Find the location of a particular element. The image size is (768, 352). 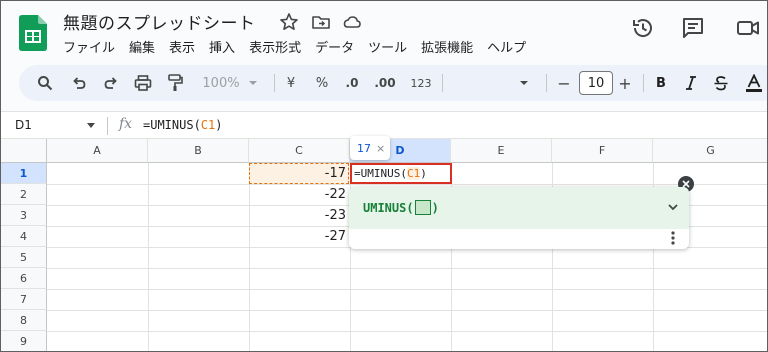

select-all-corner is located at coordinates (24, 151).